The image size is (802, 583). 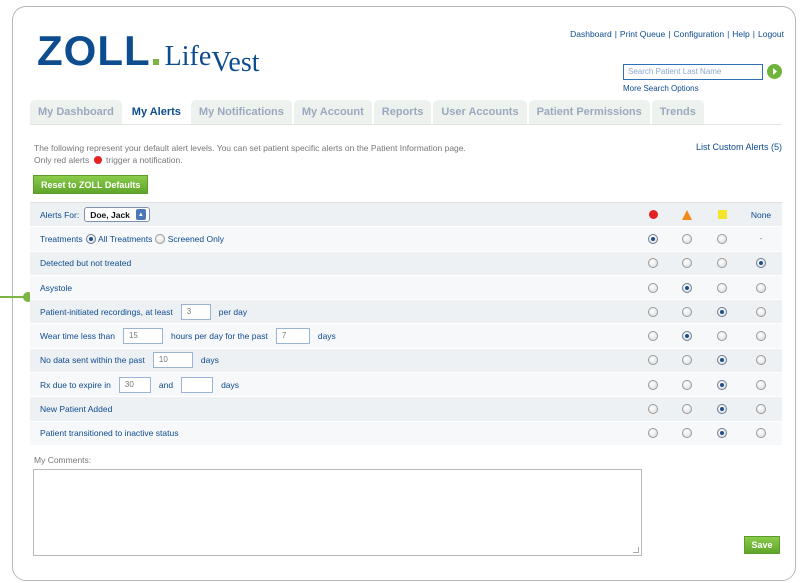 I want to click on intro-line-2a: Only red alerts, so click(x=62, y=160).